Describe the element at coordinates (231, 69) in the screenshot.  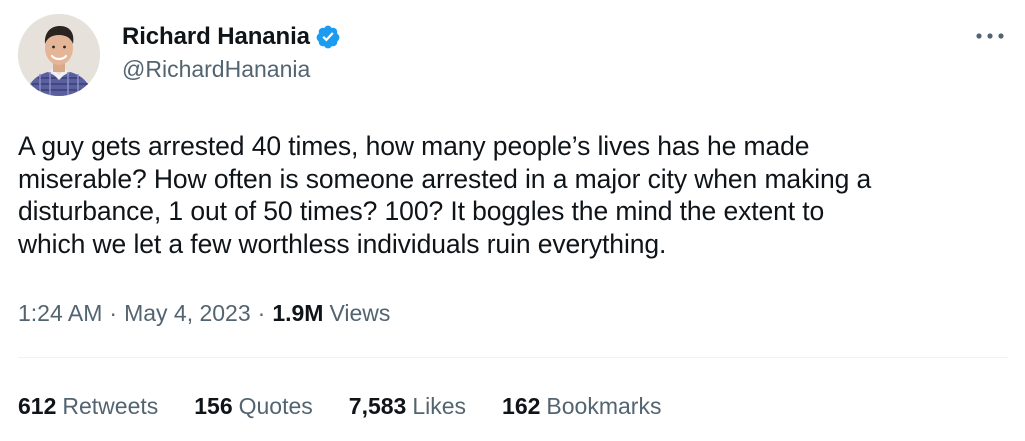
I see `author-handle: @RichardHanania` at that location.